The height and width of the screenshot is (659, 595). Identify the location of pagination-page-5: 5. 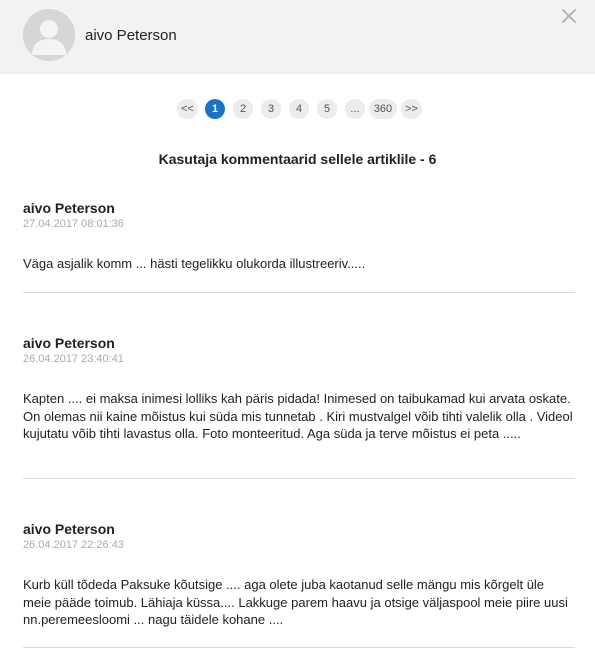
(327, 109).